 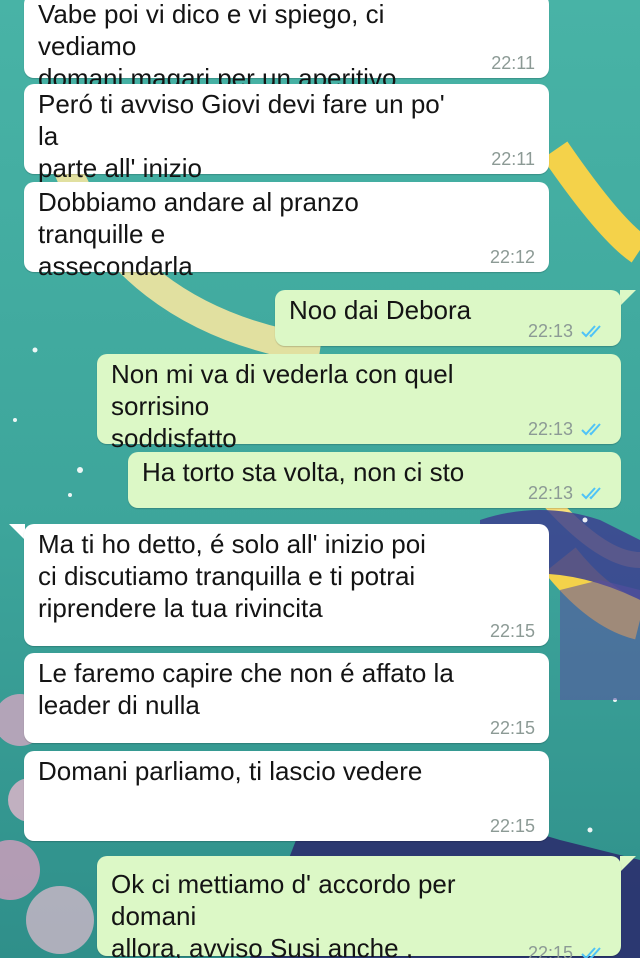 What do you see at coordinates (303, 472) in the screenshot?
I see `message-text: Ha torto sta volta, non ci sto` at bounding box center [303, 472].